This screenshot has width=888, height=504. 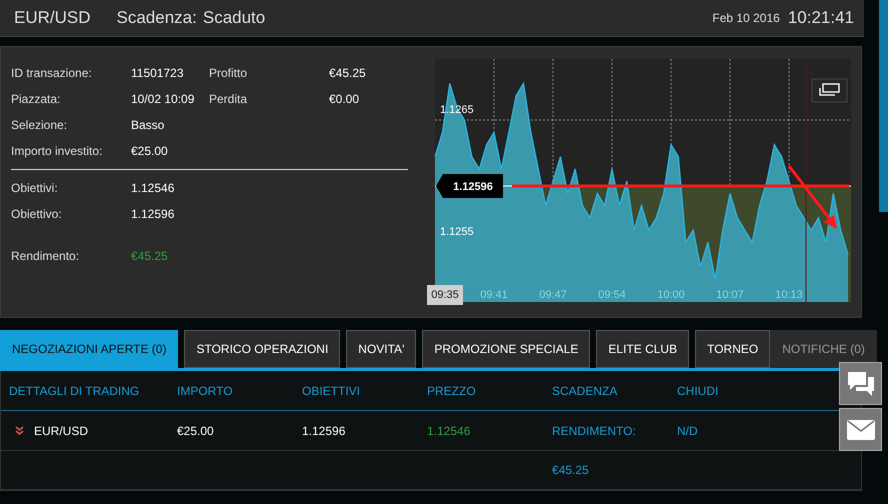 What do you see at coordinates (228, 99) in the screenshot?
I see `field-label: Perdita` at bounding box center [228, 99].